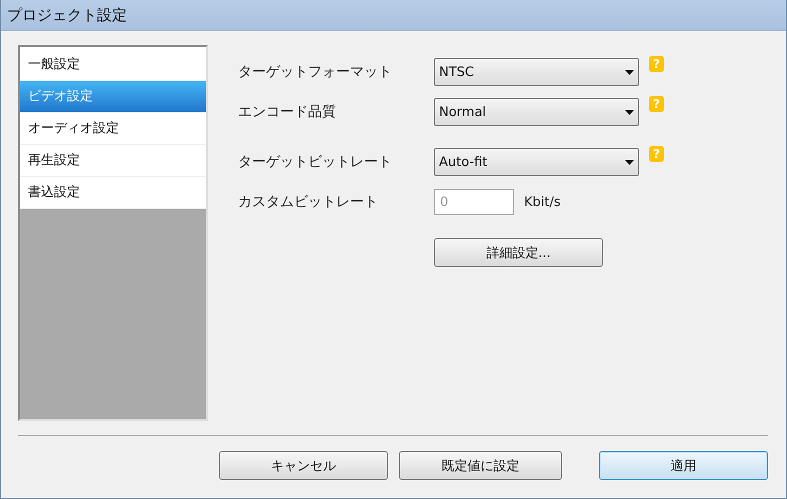 The image size is (787, 499). I want to click on setting-label: ターゲットビットレート, so click(315, 162).